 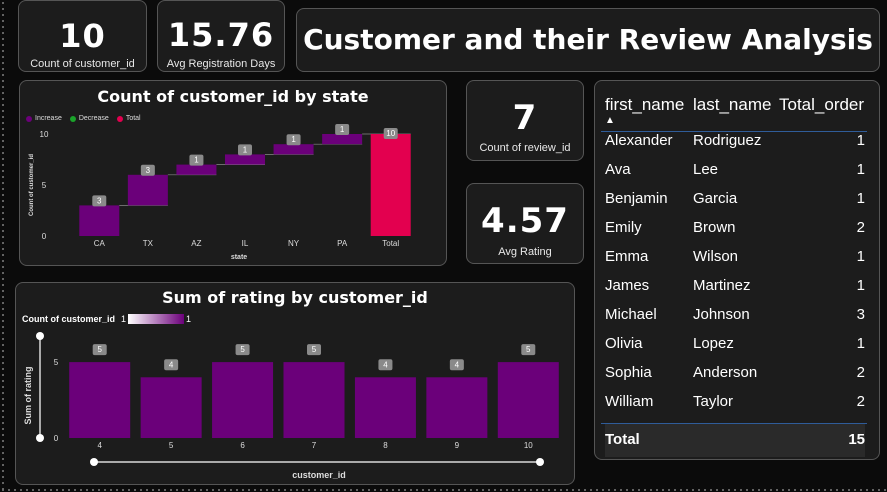 I want to click on kpi-card-reviews: 7 Count of review_id, so click(x=525, y=120).